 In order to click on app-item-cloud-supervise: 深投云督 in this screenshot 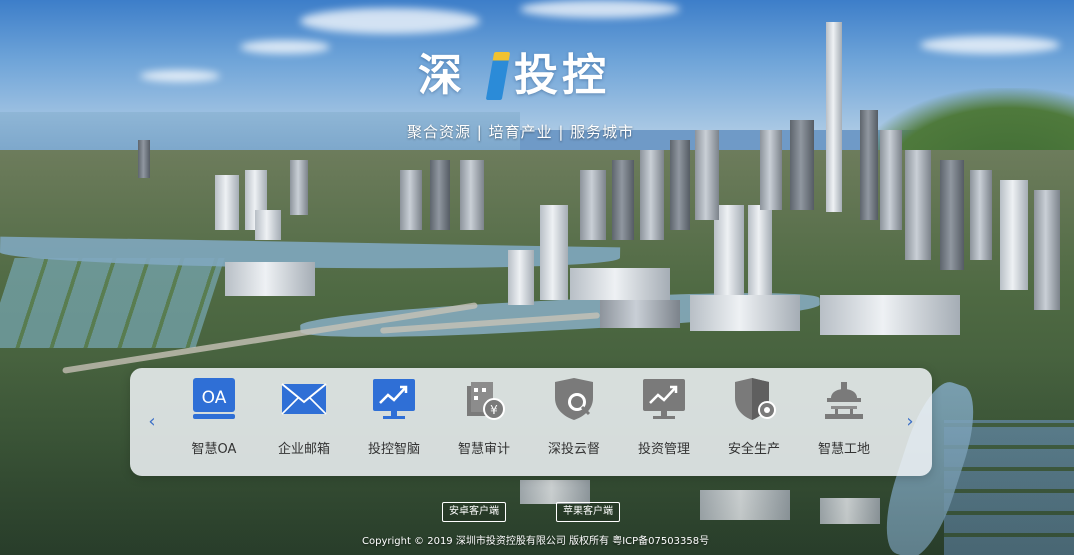, I will do `click(574, 422)`.